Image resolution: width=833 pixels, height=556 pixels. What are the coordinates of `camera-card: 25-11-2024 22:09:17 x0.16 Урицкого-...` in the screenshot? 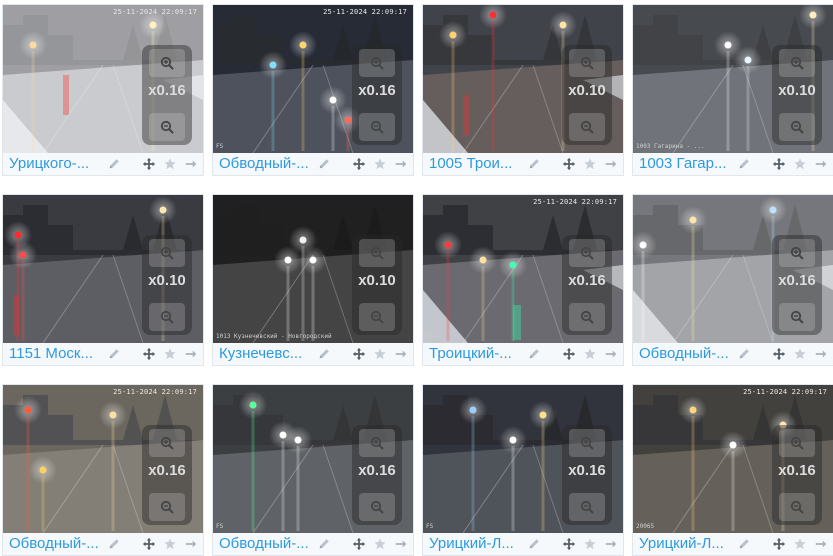 It's located at (103, 90).